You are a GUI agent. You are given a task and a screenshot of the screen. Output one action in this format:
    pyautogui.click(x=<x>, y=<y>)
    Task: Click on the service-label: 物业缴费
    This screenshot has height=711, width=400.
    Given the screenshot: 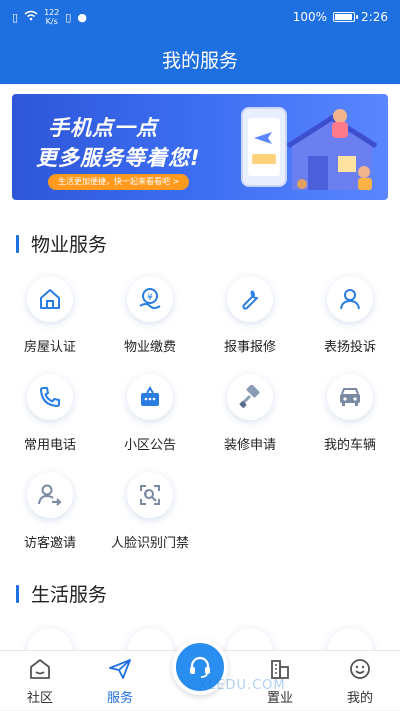 What is the action you would take?
    pyautogui.click(x=149, y=347)
    